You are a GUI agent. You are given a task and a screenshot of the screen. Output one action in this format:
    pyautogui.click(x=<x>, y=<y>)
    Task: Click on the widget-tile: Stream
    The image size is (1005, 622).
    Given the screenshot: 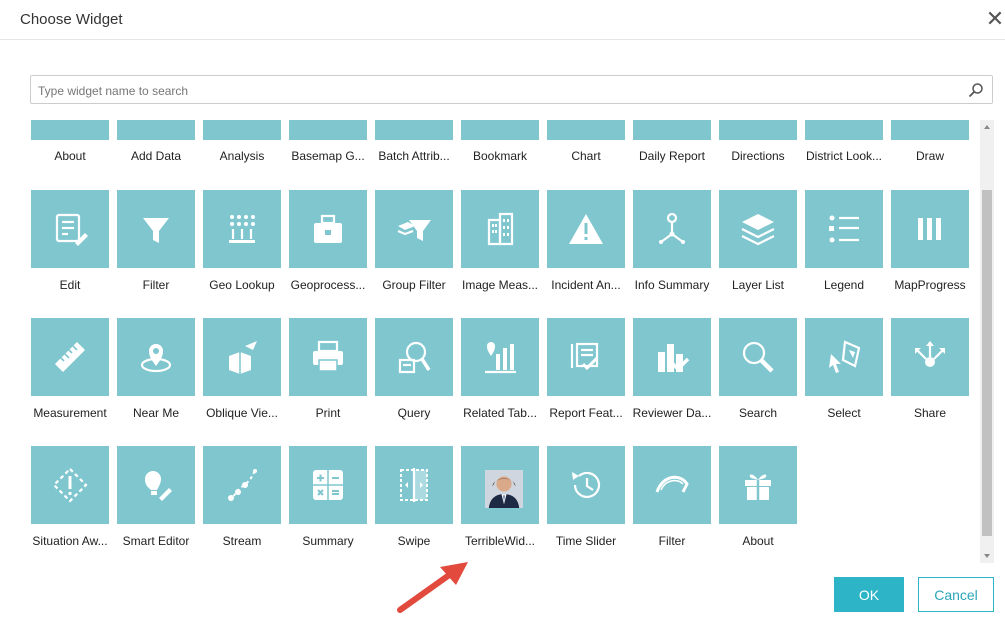 What is the action you would take?
    pyautogui.click(x=242, y=501)
    